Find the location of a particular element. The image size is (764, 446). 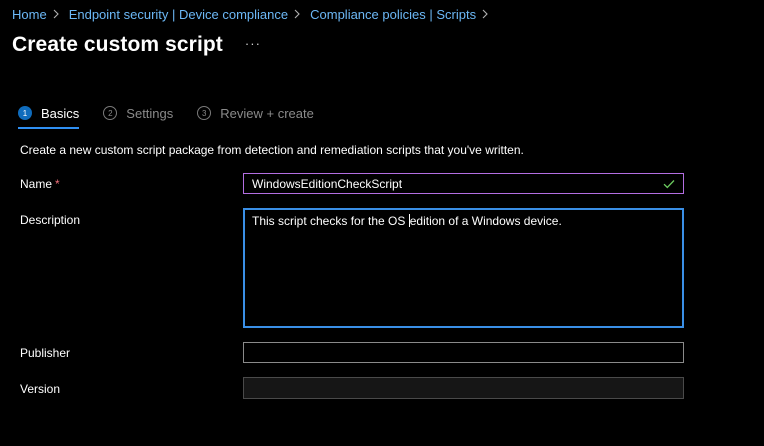

name-field-label: Name * is located at coordinates (40, 184).